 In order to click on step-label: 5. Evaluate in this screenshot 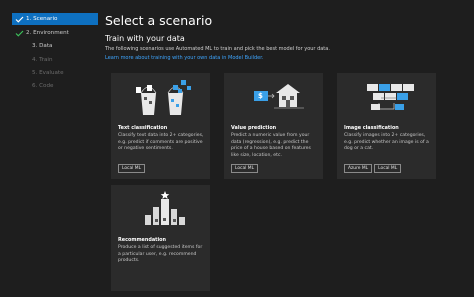, I will do `click(48, 73)`.